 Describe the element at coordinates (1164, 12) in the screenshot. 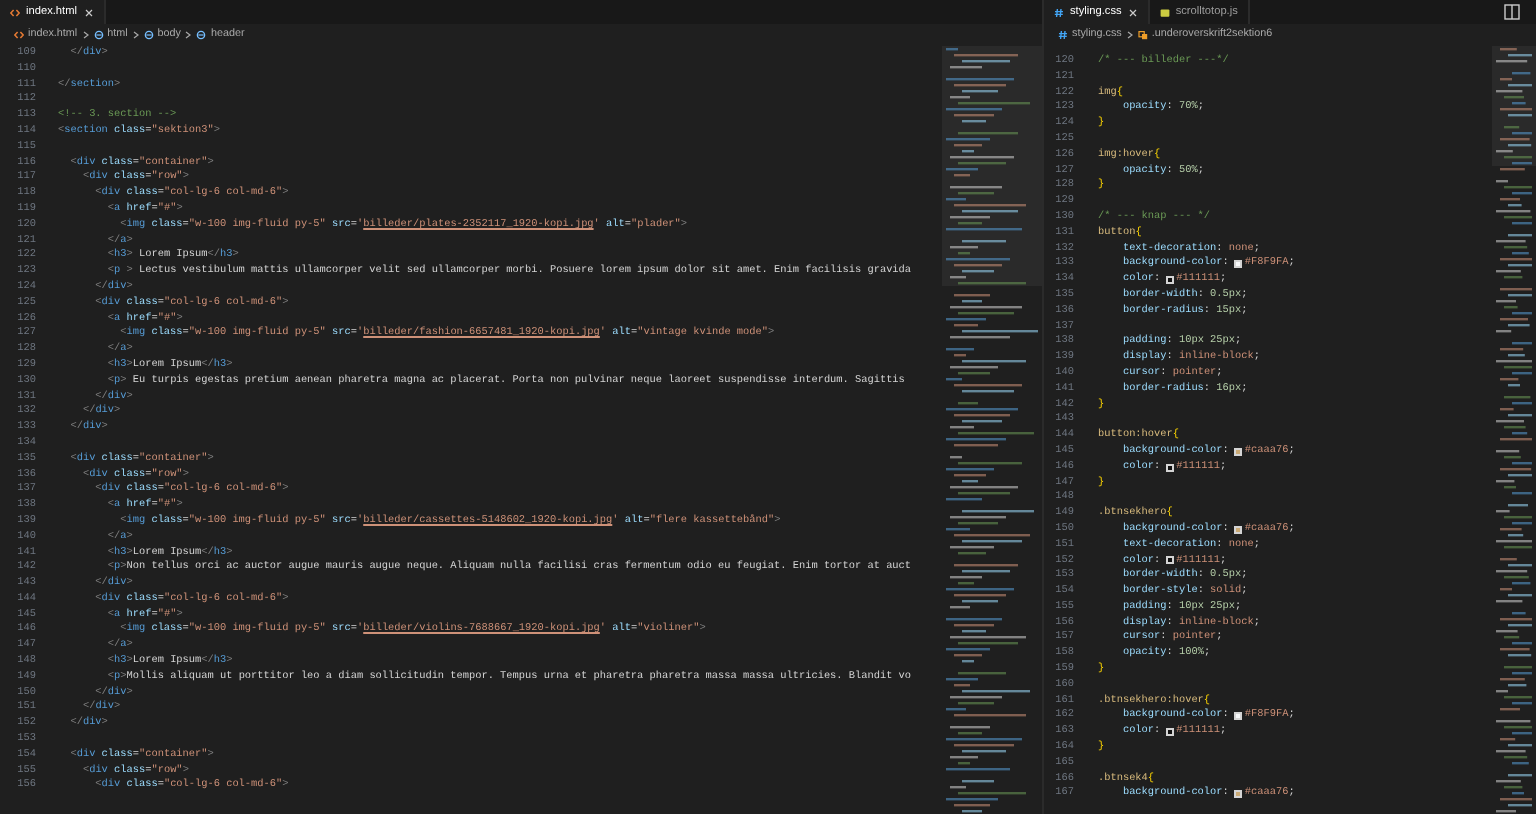

I see `file-icon` at that location.